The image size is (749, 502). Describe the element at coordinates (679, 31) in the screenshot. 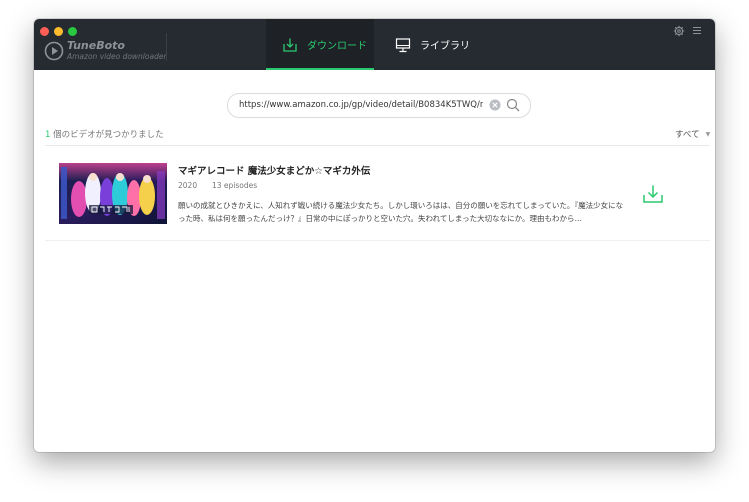

I see `gear-icon` at that location.